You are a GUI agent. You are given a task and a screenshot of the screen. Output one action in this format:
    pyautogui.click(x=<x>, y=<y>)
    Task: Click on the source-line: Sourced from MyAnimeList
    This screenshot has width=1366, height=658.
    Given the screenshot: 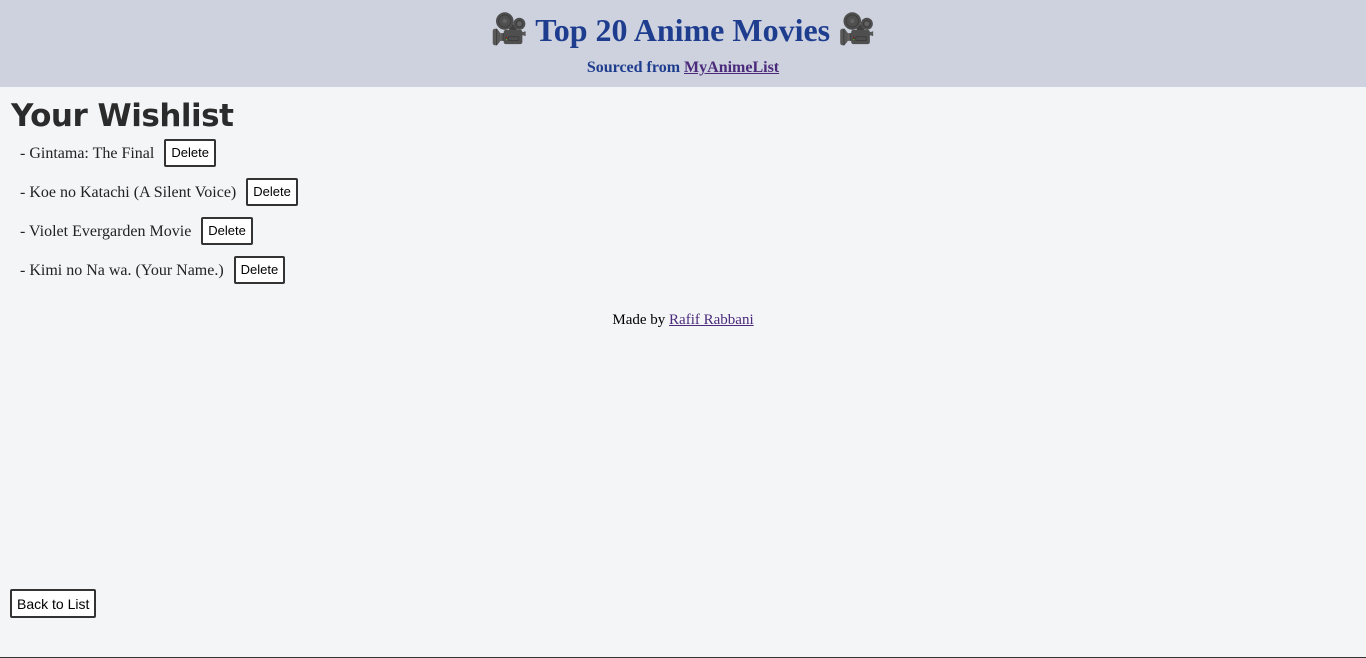 What is the action you would take?
    pyautogui.click(x=683, y=68)
    